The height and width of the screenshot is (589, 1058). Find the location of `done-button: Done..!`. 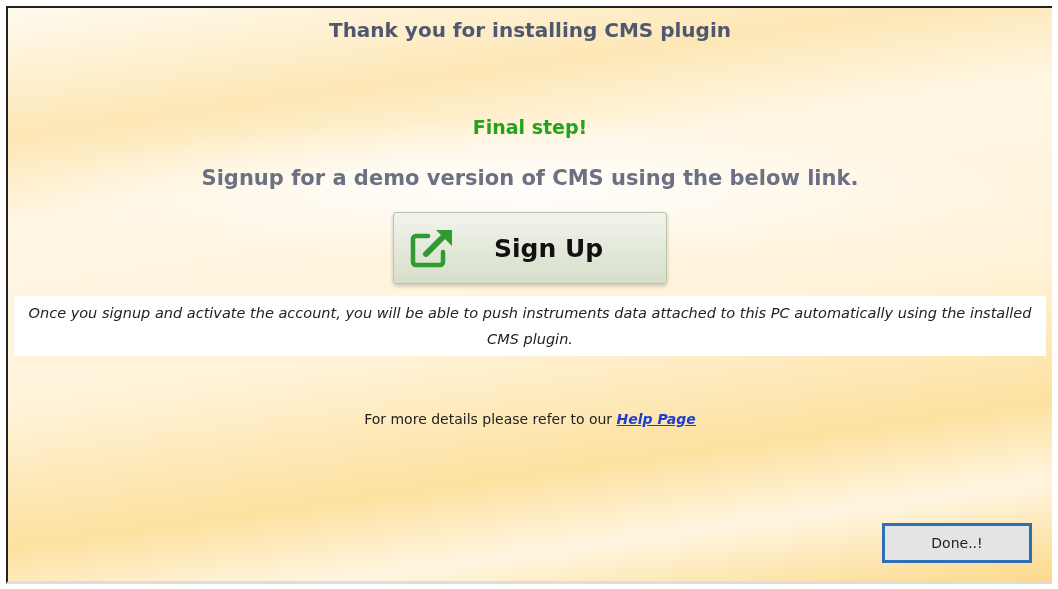

done-button: Done..! is located at coordinates (957, 543).